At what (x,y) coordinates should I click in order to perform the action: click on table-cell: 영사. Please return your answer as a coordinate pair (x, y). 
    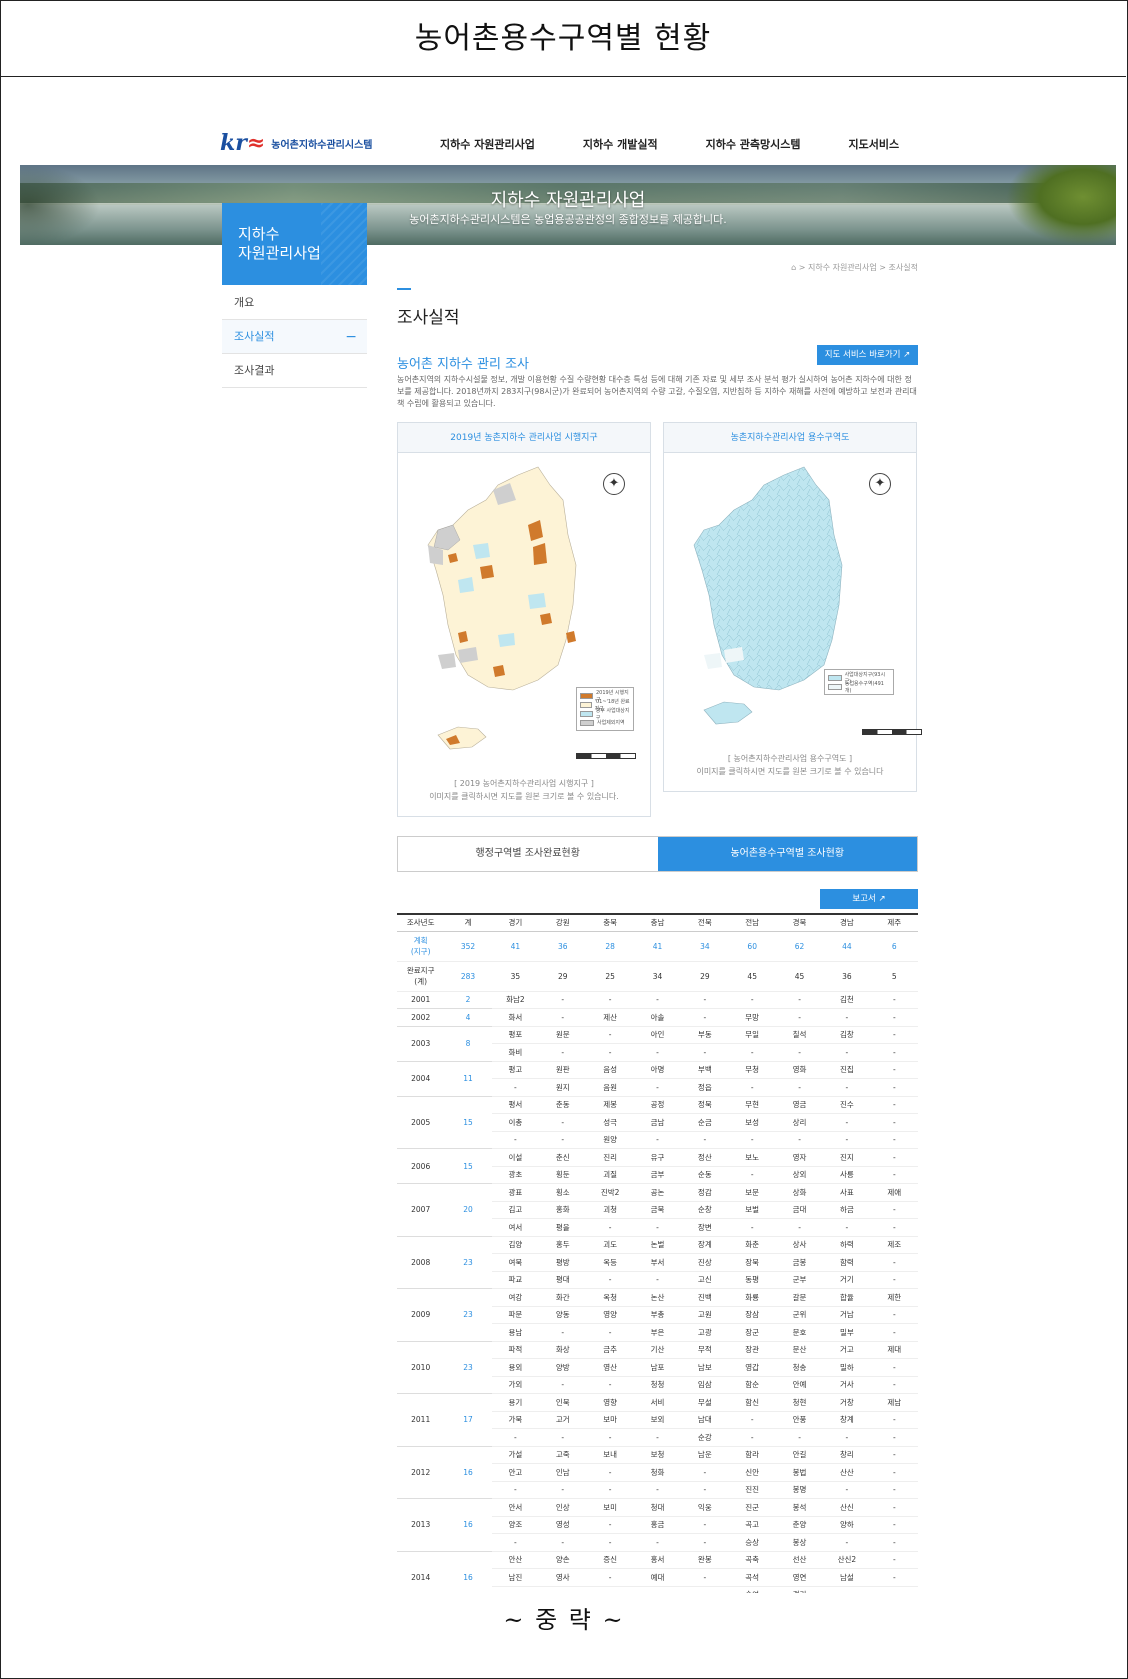
    Looking at the image, I should click on (563, 1577).